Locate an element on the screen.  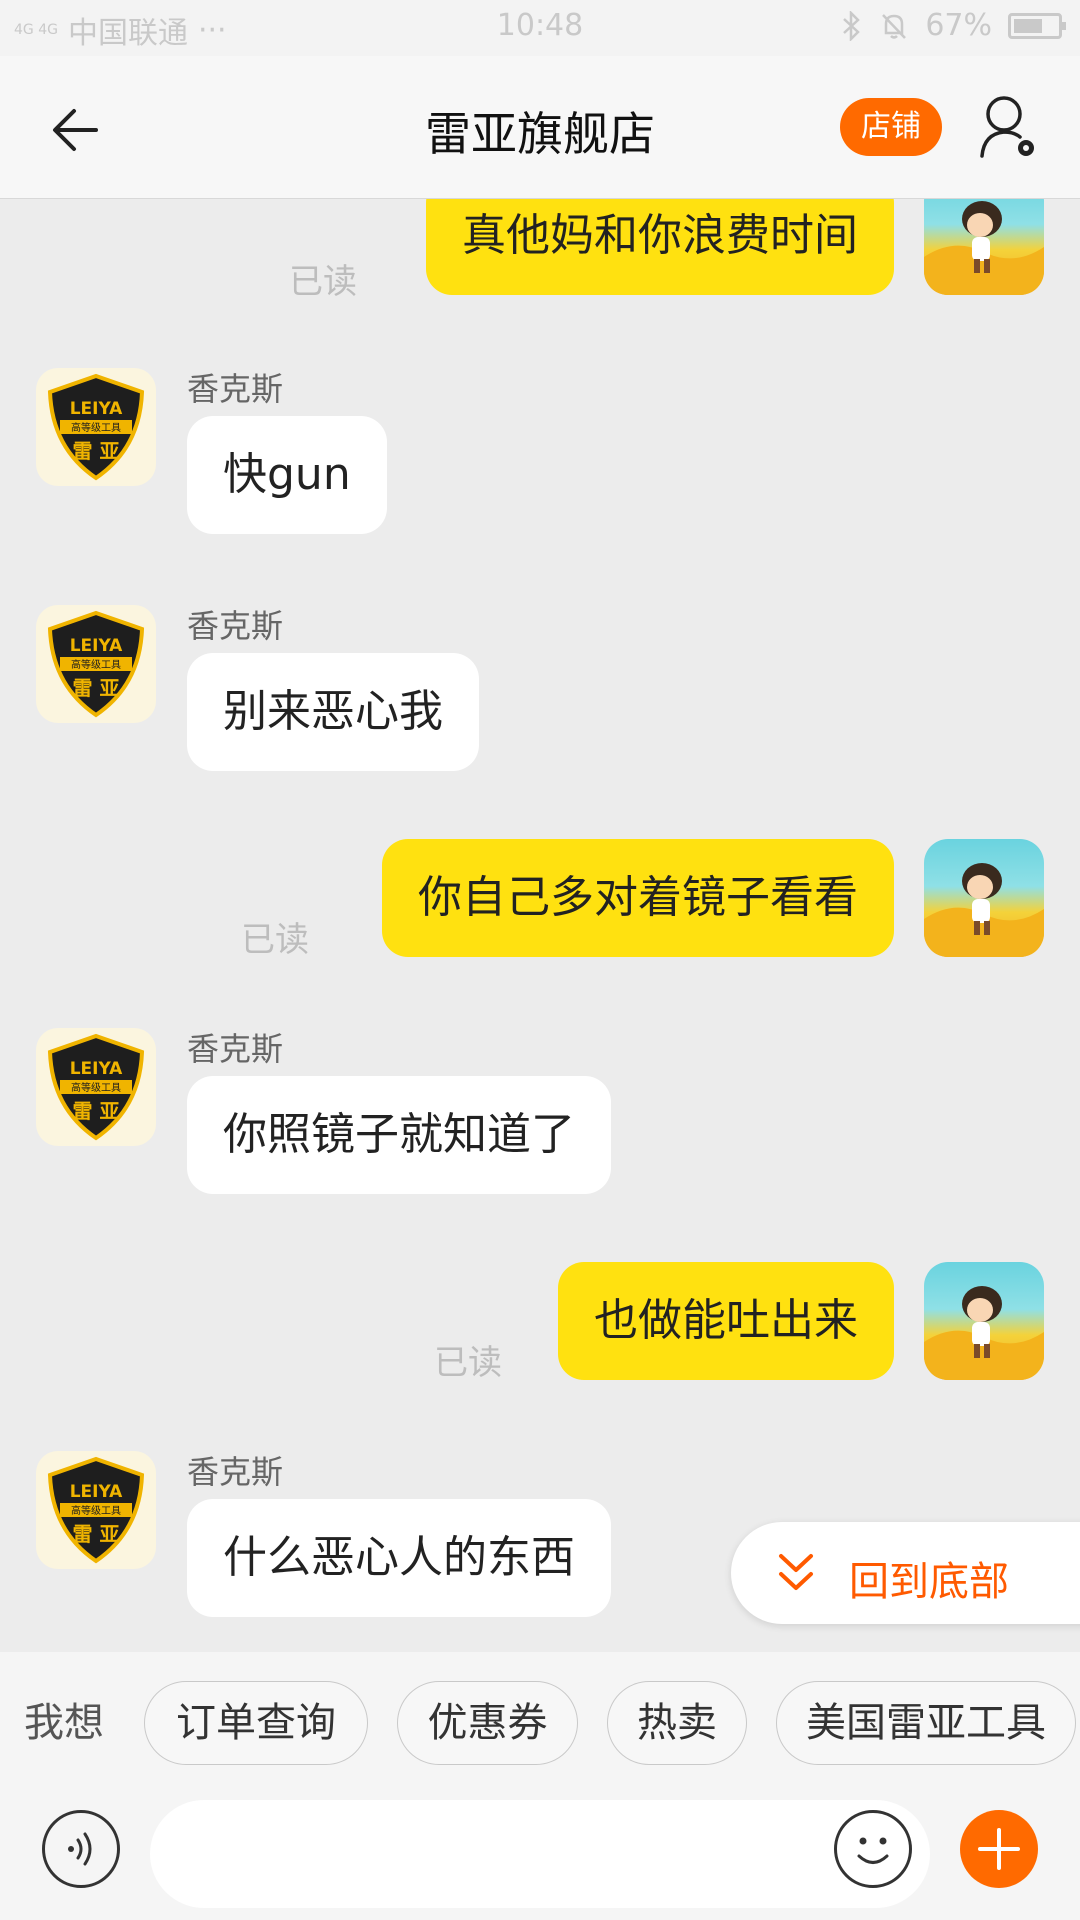
store-button: 店铺 is located at coordinates (891, 127).